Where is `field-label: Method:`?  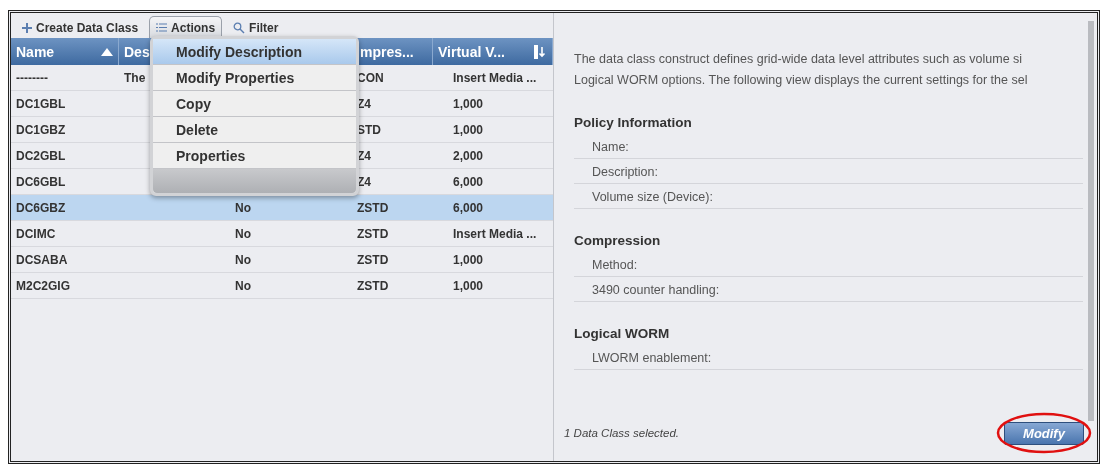
field-label: Method: is located at coordinates (828, 264).